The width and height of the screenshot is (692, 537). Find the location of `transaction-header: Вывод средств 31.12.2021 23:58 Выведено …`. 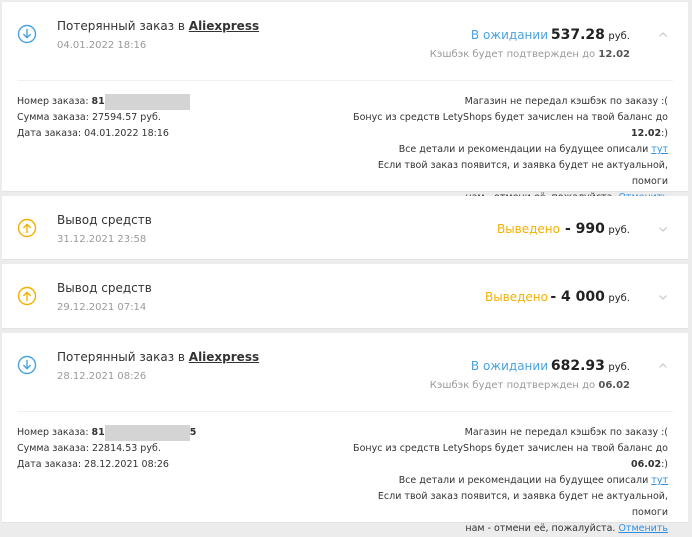

transaction-header: Вывод средств 31.12.2021 23:58 Выведено … is located at coordinates (345, 228).